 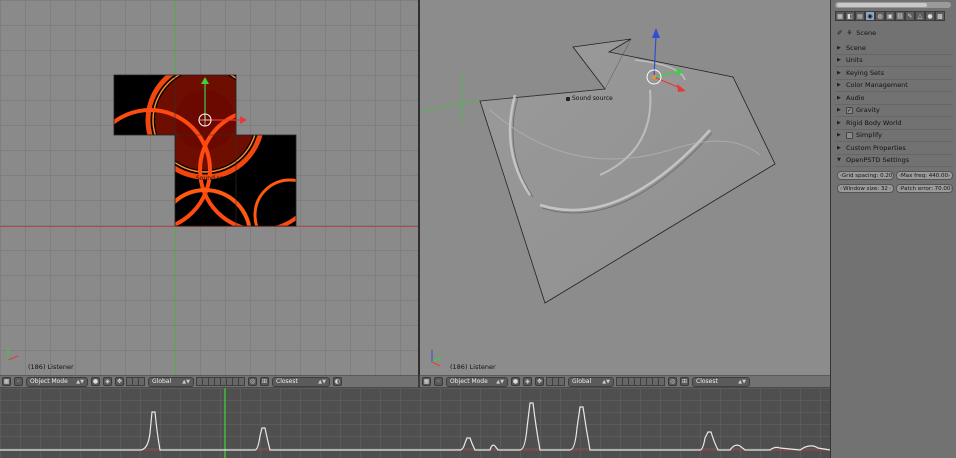 I want to click on panel-scene: ▶ Scene, so click(x=894, y=48).